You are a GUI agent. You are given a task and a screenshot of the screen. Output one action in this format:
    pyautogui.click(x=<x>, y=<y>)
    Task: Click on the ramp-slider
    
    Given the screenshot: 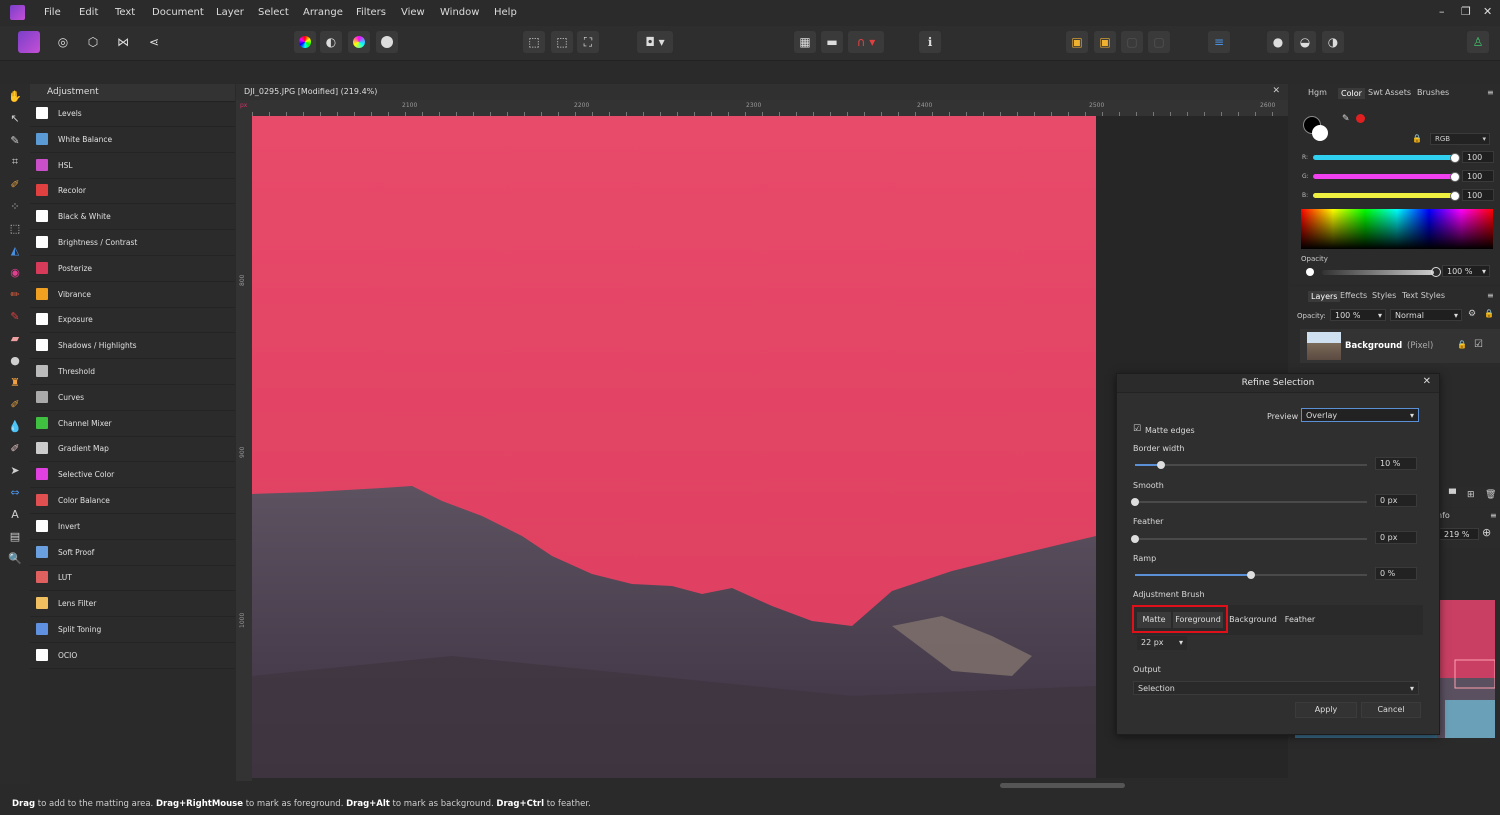 What is the action you would take?
    pyautogui.click(x=1251, y=575)
    